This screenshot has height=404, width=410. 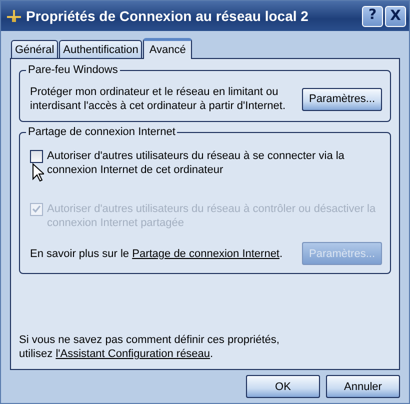 I want to click on cancel-button: Annuler, so click(x=363, y=386).